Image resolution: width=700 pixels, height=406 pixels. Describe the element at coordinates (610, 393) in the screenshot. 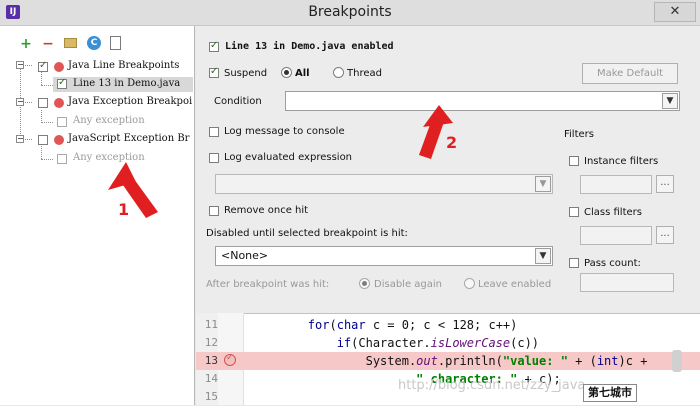

I see `site-logo: 第七城市` at that location.